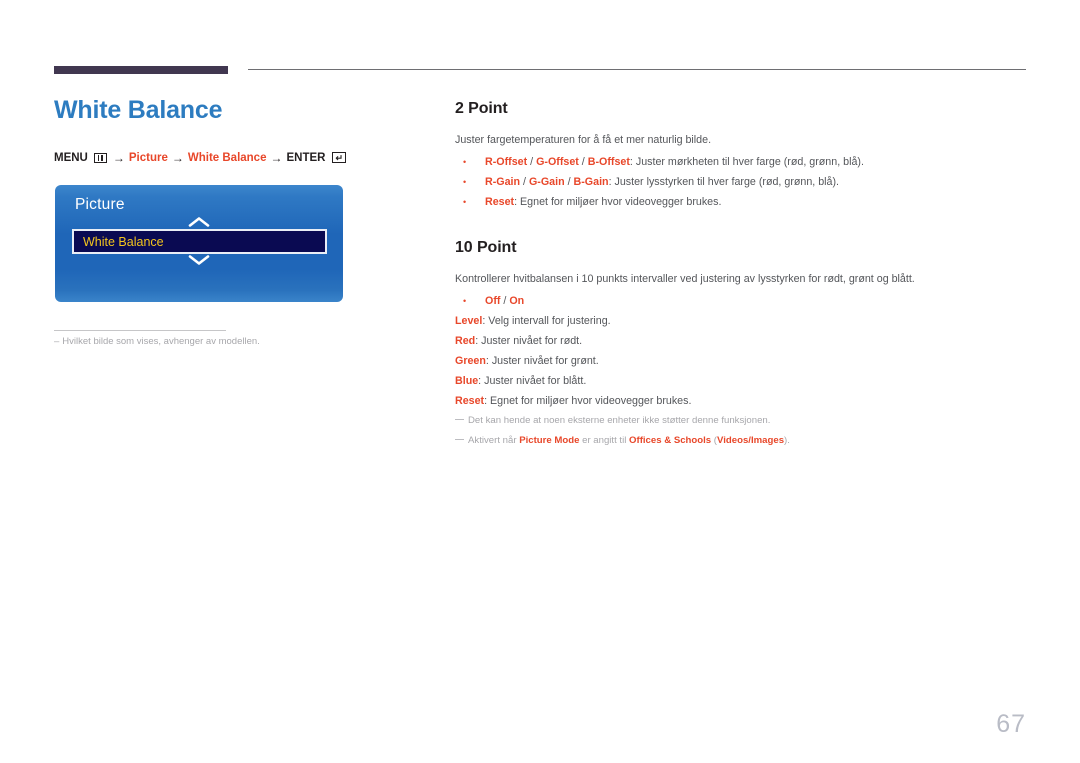 The width and height of the screenshot is (1080, 763). What do you see at coordinates (71, 157) in the screenshot?
I see `menu-label: MENU` at bounding box center [71, 157].